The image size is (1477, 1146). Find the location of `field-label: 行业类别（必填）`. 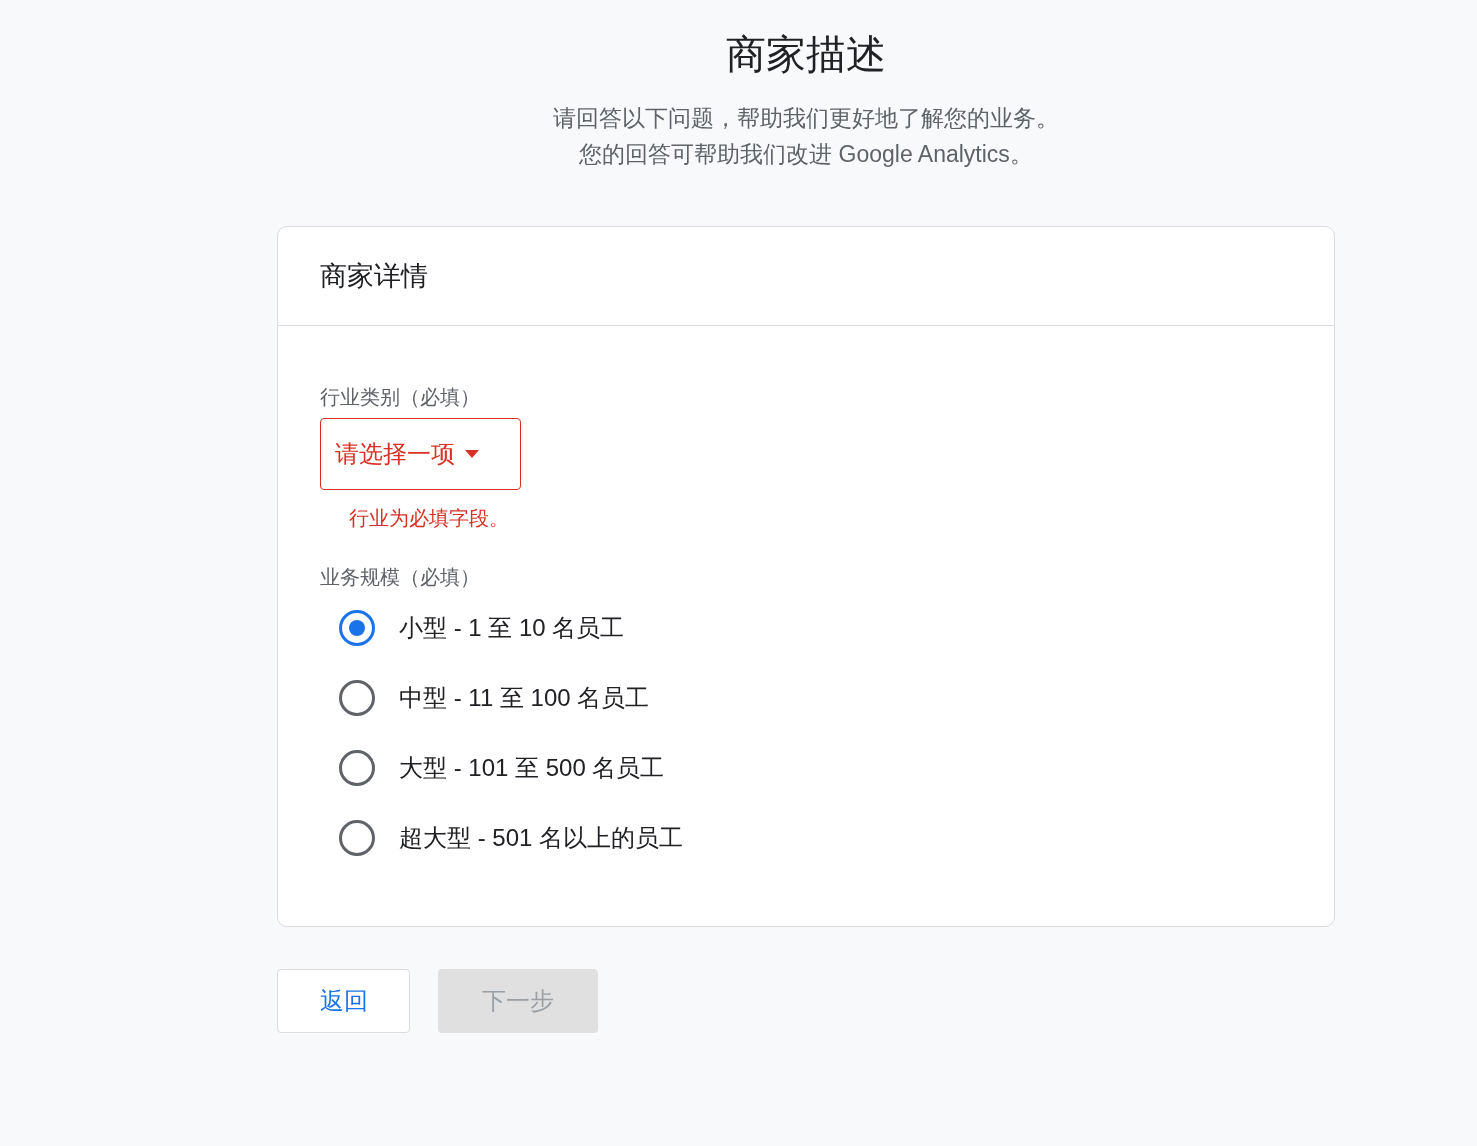

field-label: 行业类别（必填） is located at coordinates (400, 397).